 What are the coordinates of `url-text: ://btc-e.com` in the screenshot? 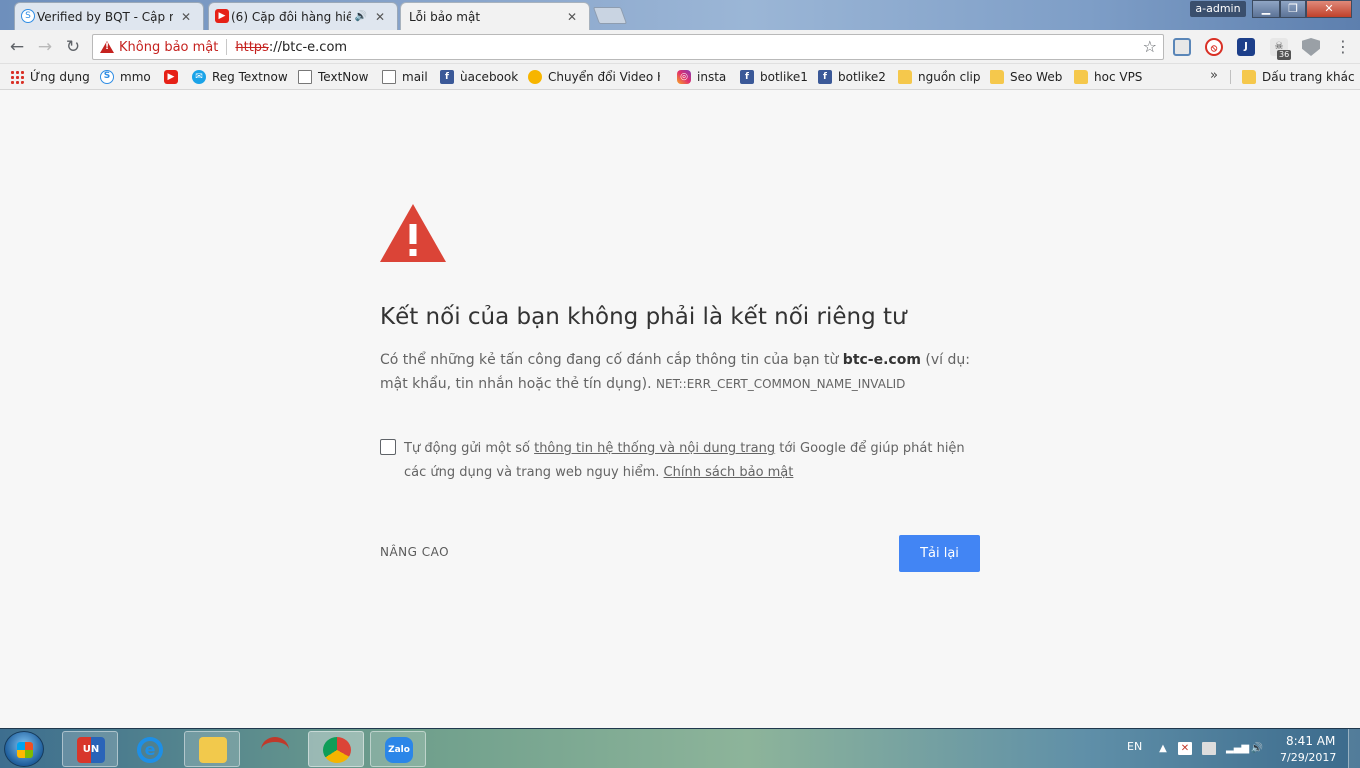 It's located at (308, 47).